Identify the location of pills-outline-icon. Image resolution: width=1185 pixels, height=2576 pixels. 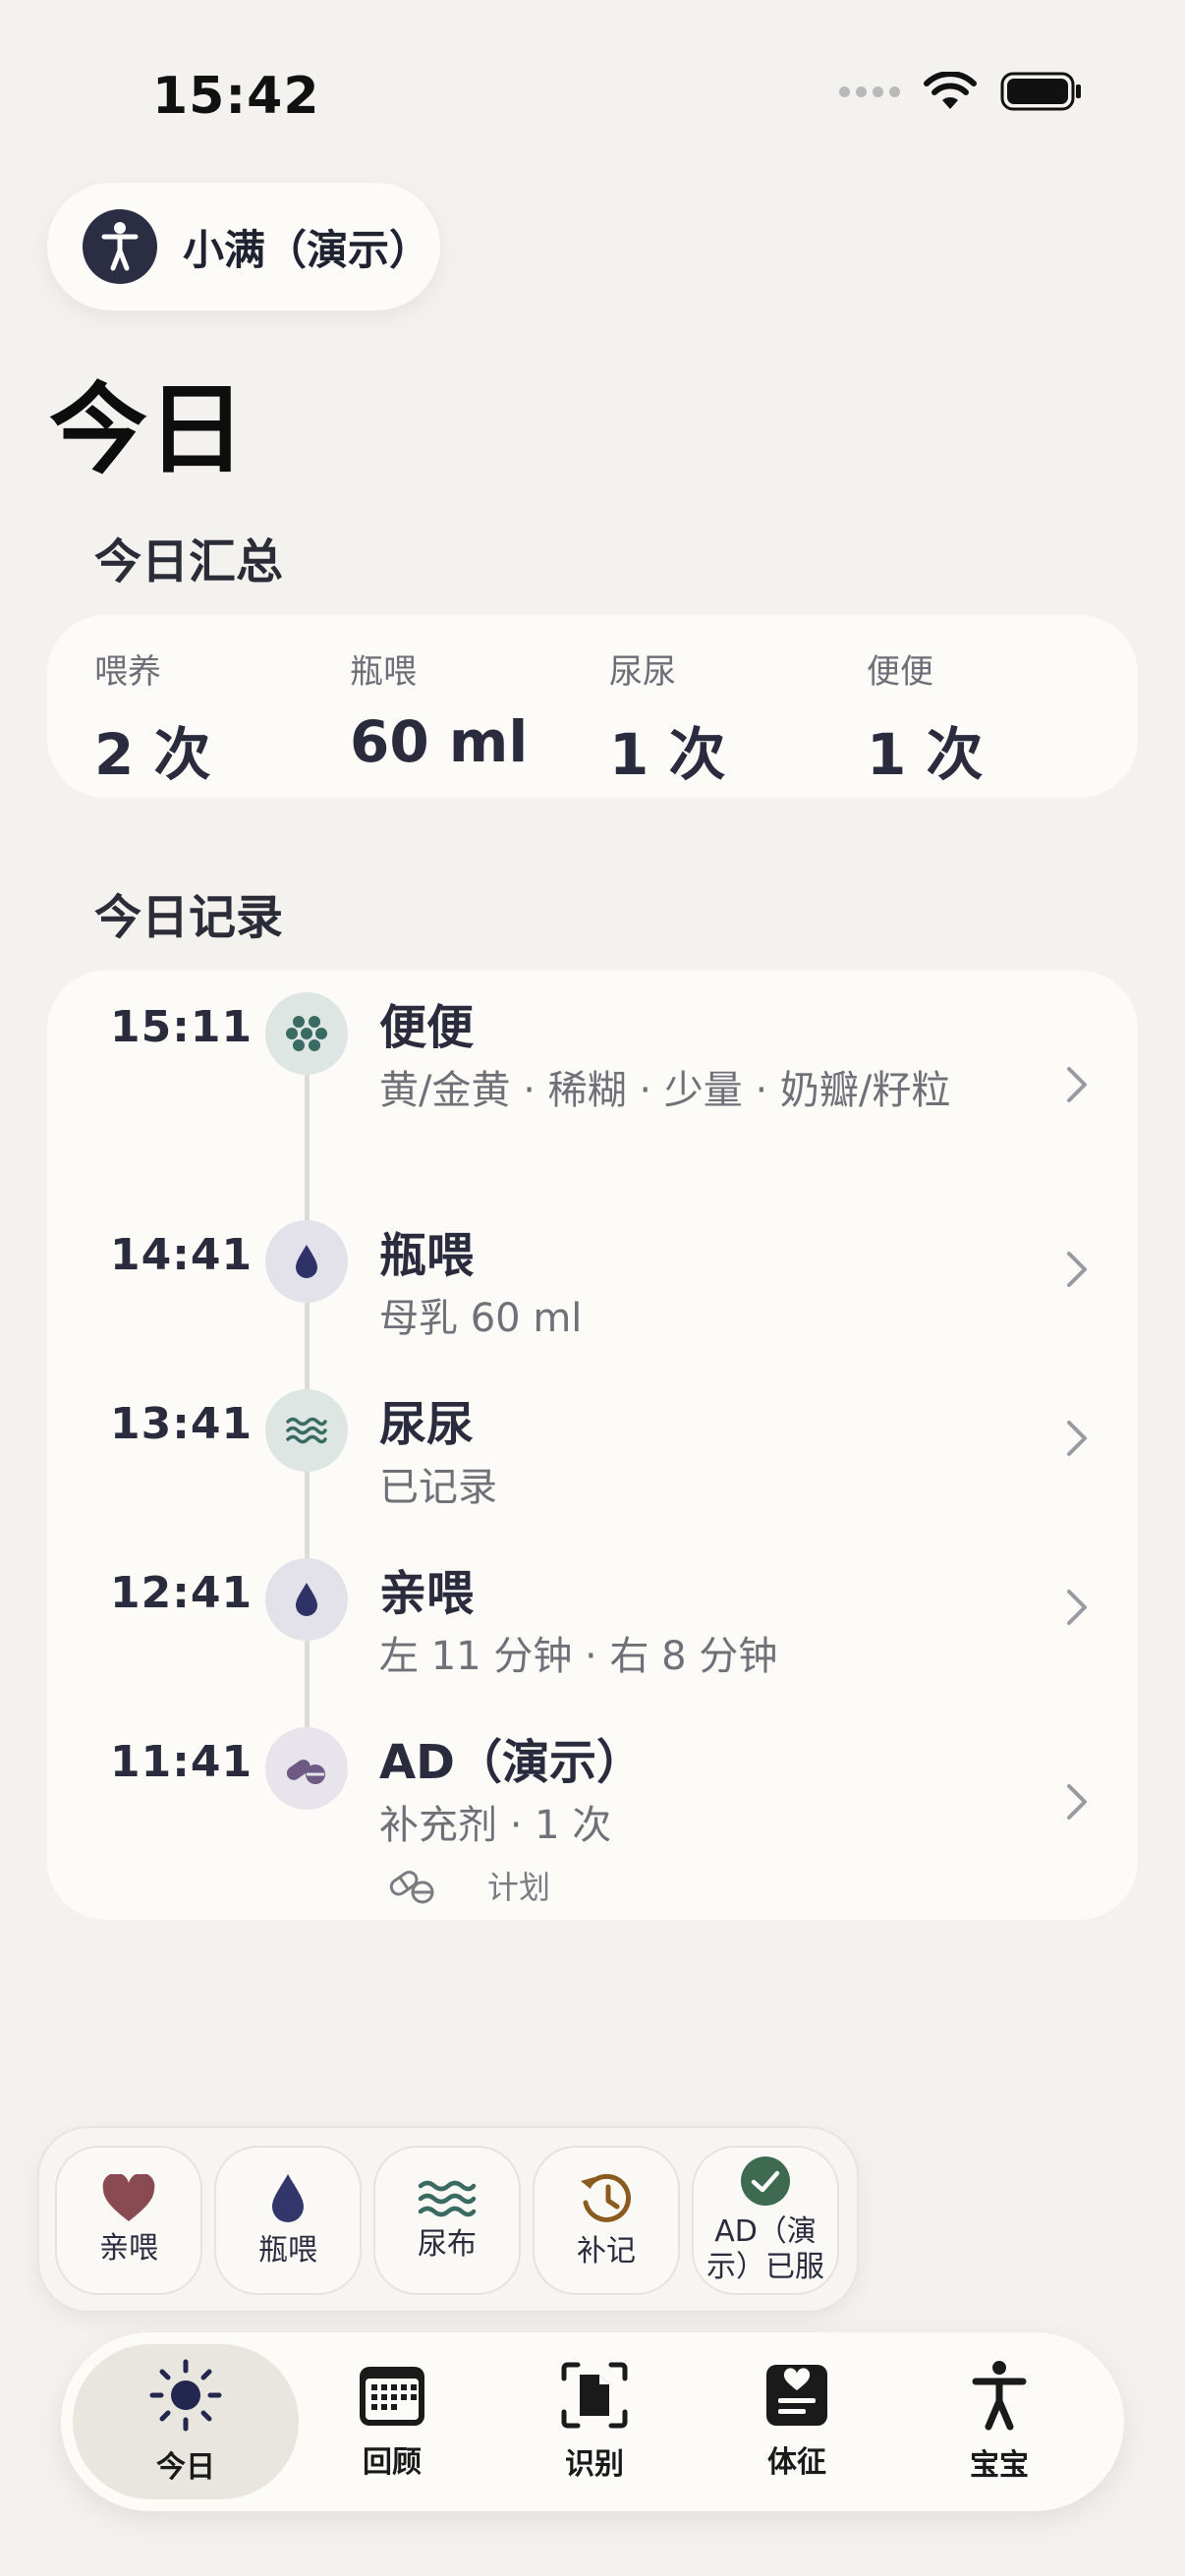
(412, 1887).